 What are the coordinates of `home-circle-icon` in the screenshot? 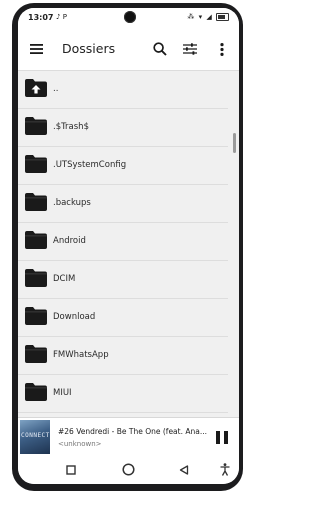 It's located at (128, 469).